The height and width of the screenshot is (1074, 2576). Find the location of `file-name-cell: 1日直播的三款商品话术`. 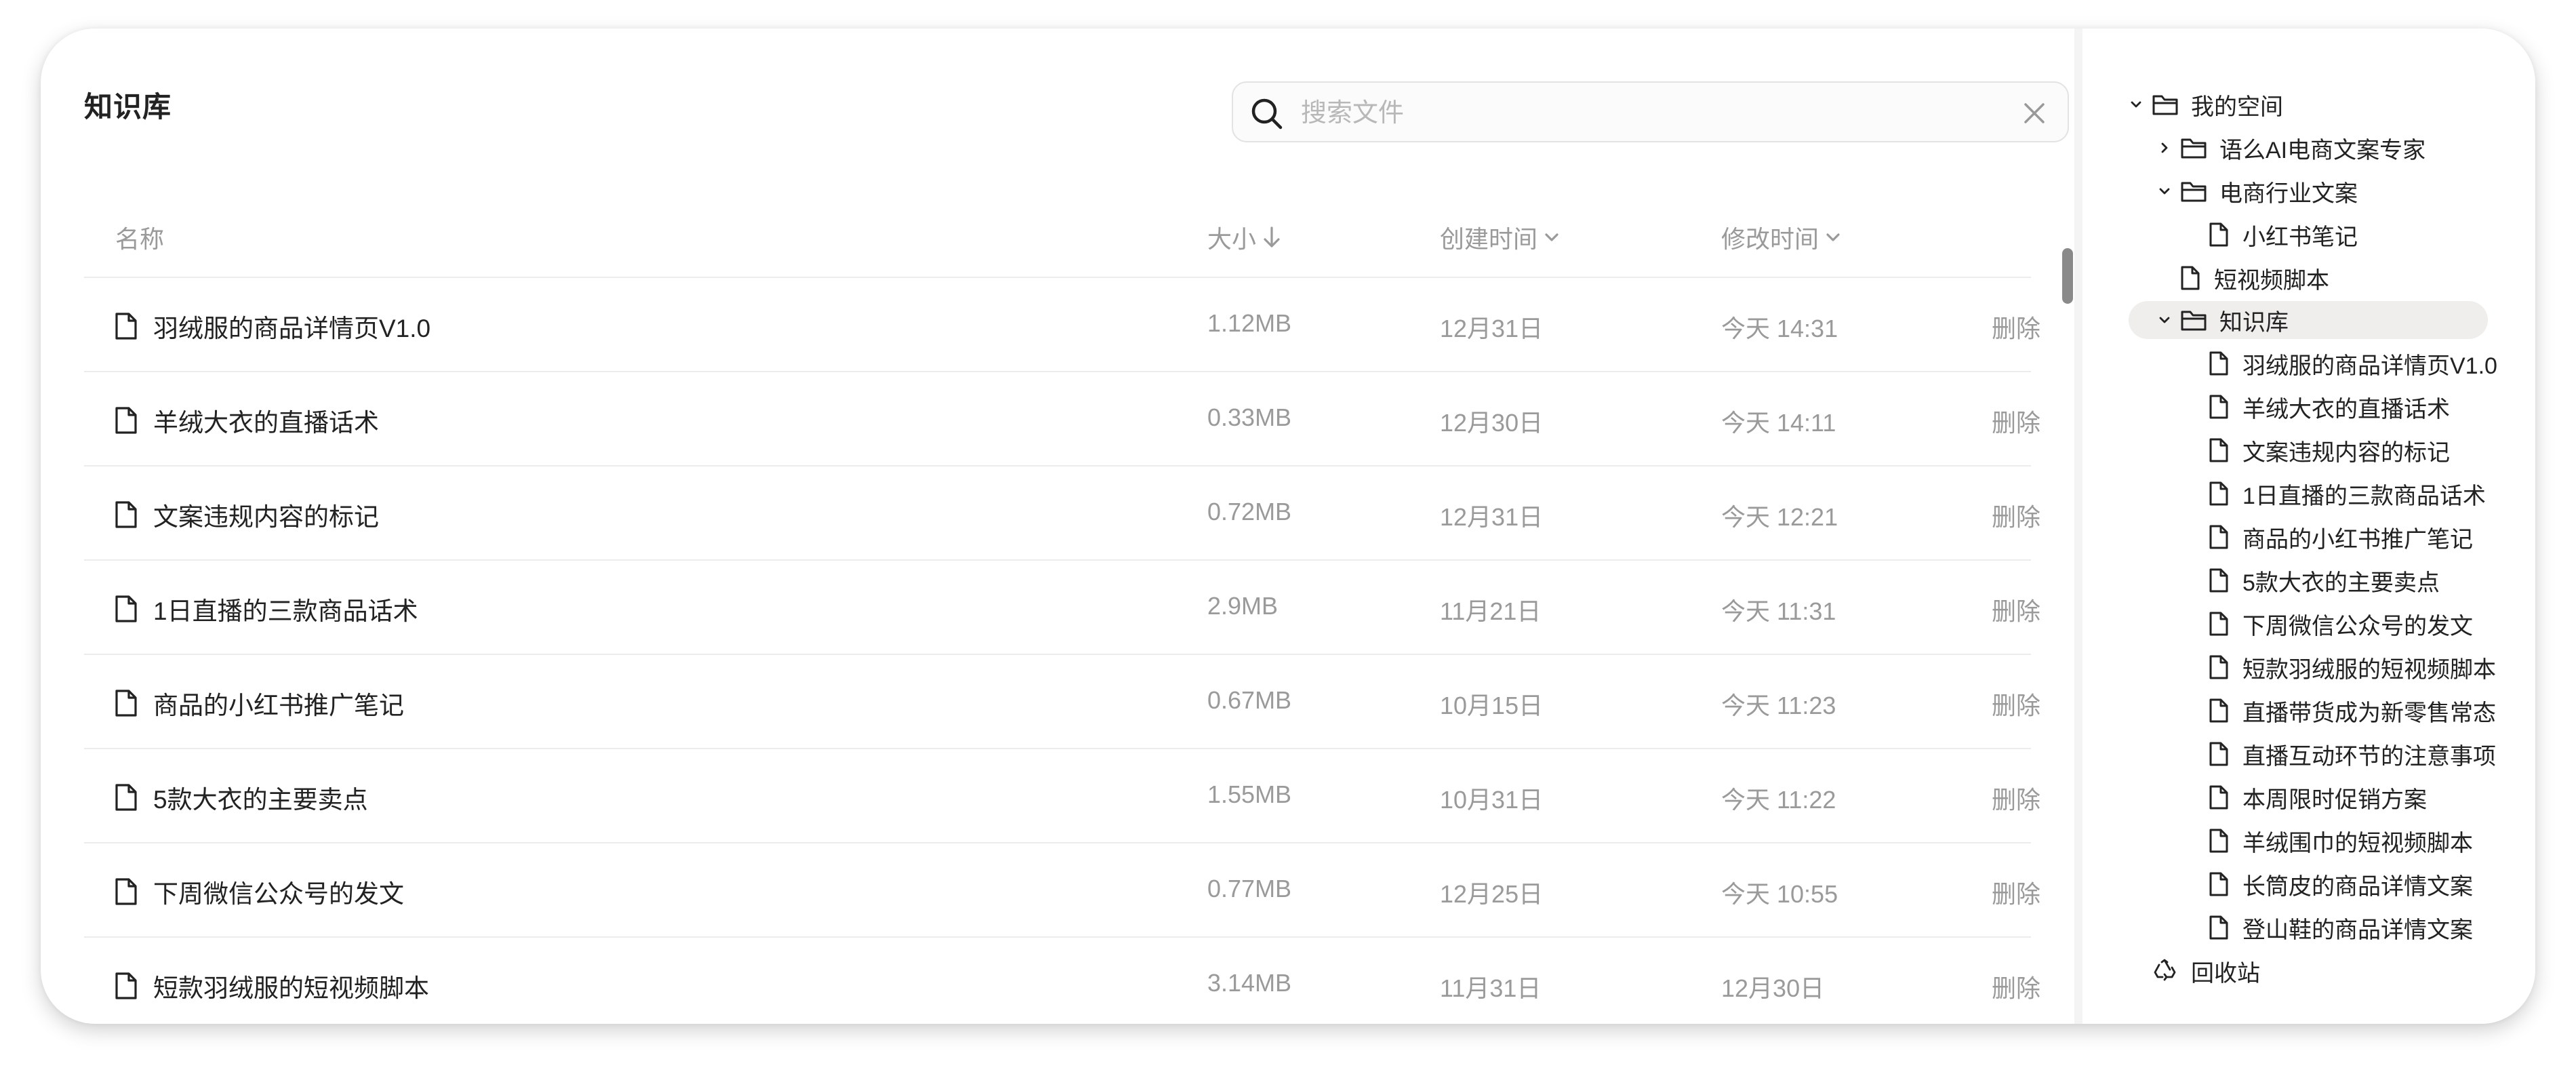

file-name-cell: 1日直播的三款商品话术 is located at coordinates (266, 609).